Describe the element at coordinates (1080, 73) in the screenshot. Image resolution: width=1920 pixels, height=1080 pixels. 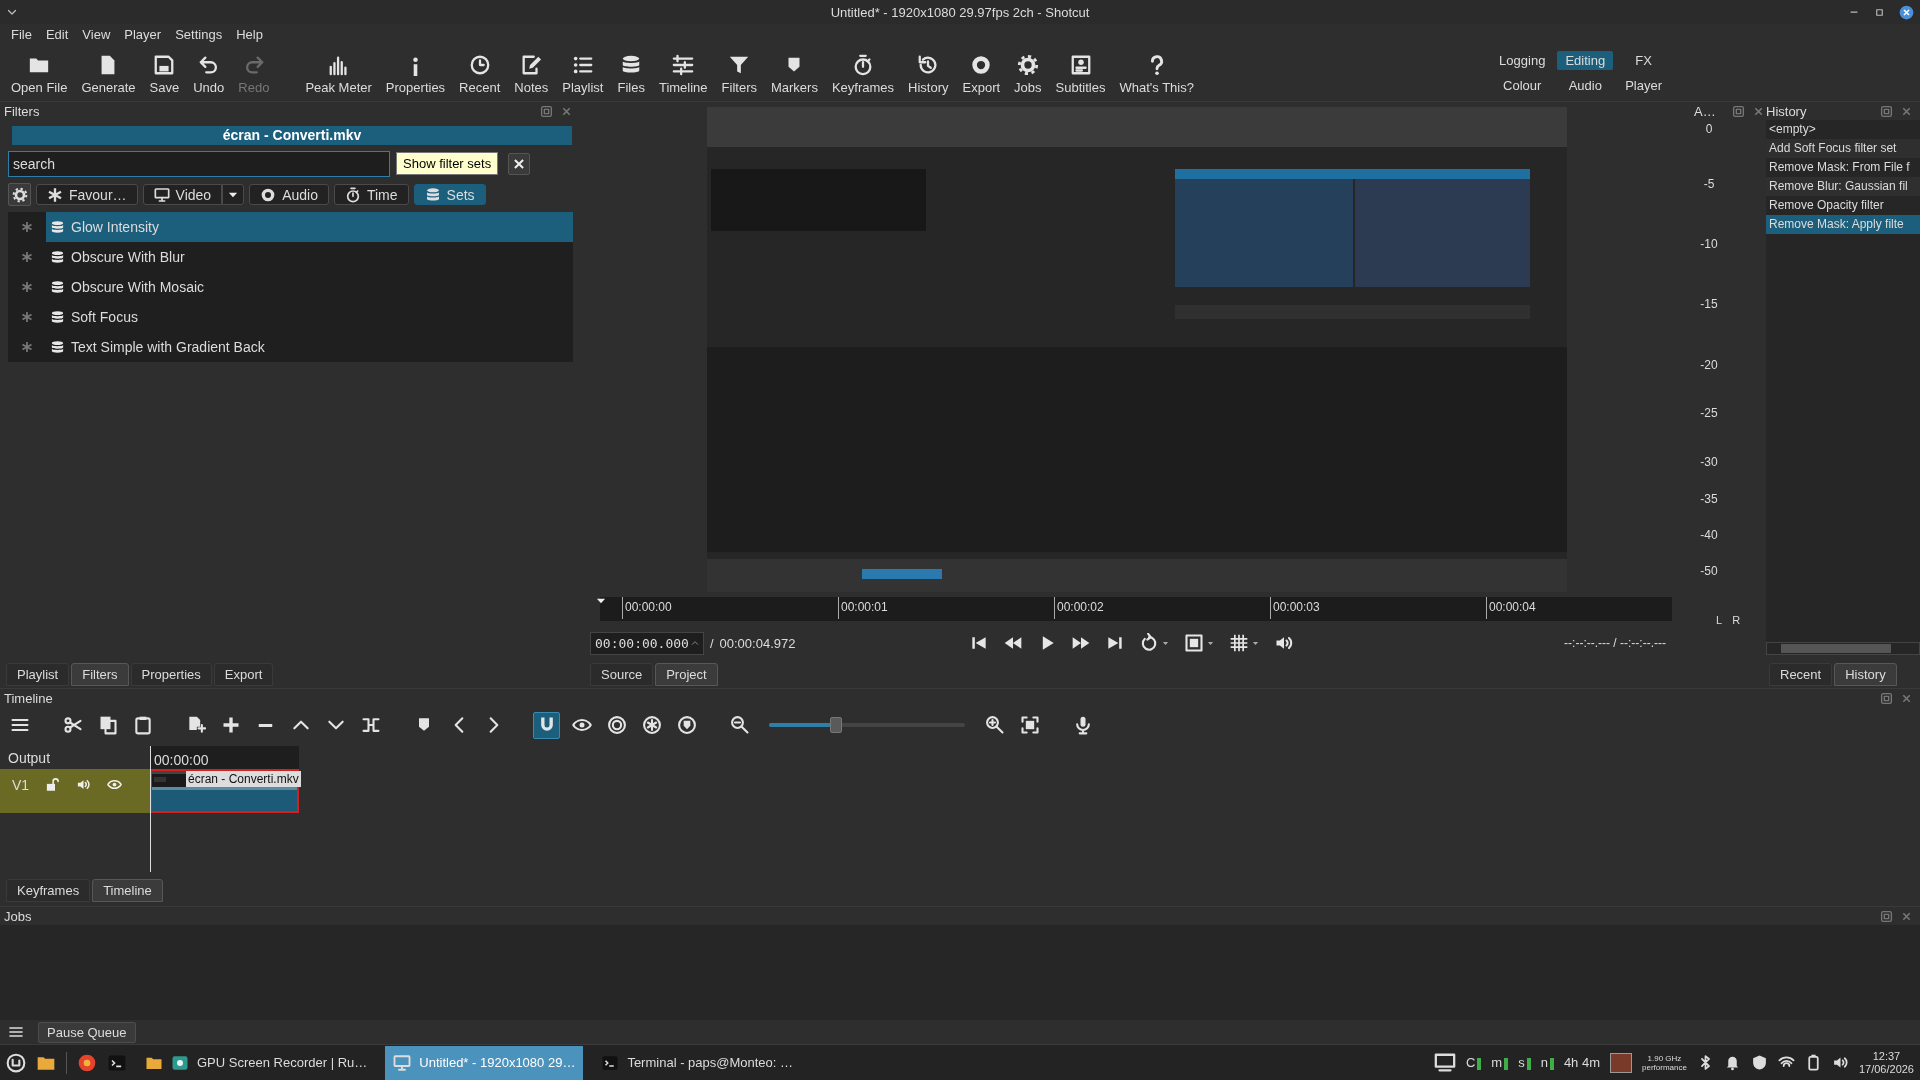
I see `toolbar-button: Subtitles` at that location.